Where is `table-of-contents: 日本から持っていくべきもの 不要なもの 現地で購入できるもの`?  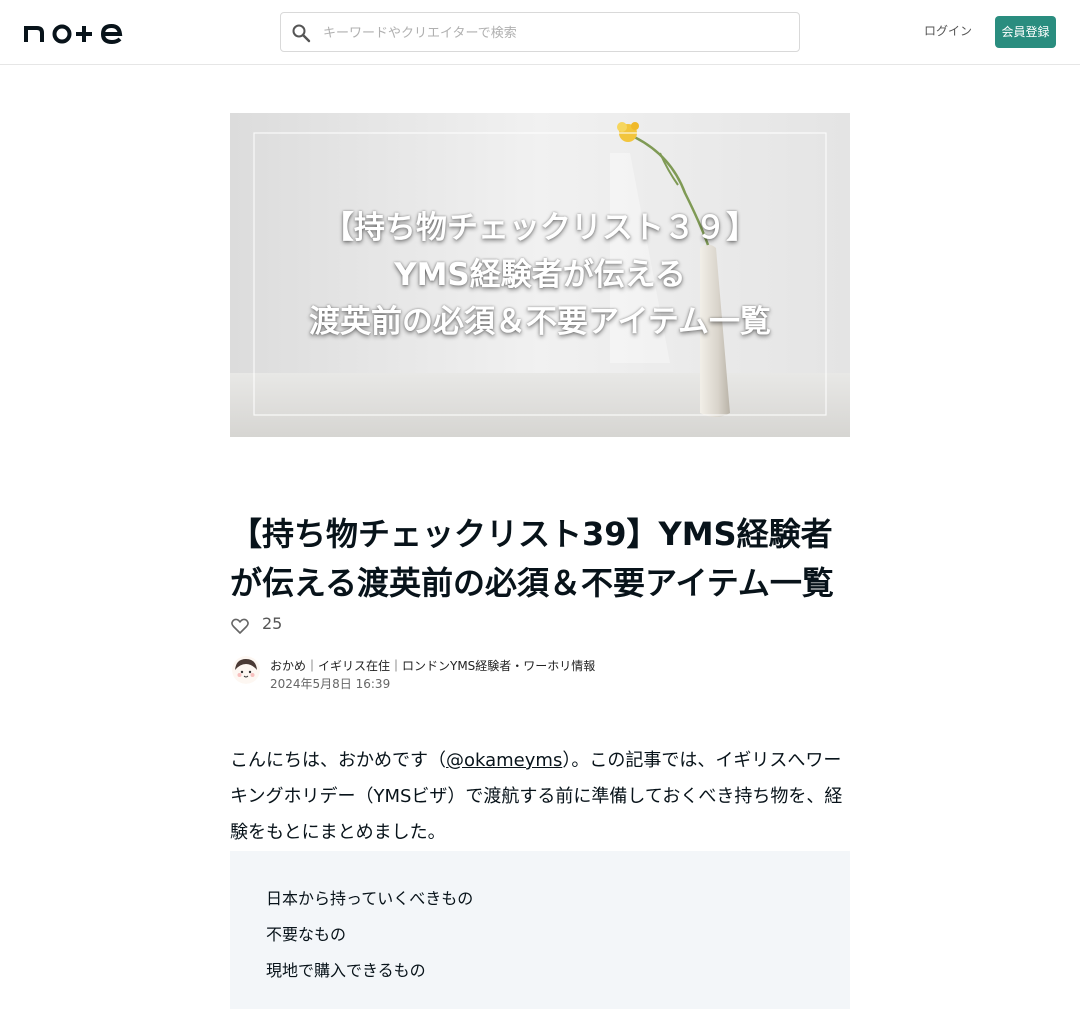
table-of-contents: 日本から持っていくべきもの 不要なもの 現地で購入できるもの is located at coordinates (540, 930).